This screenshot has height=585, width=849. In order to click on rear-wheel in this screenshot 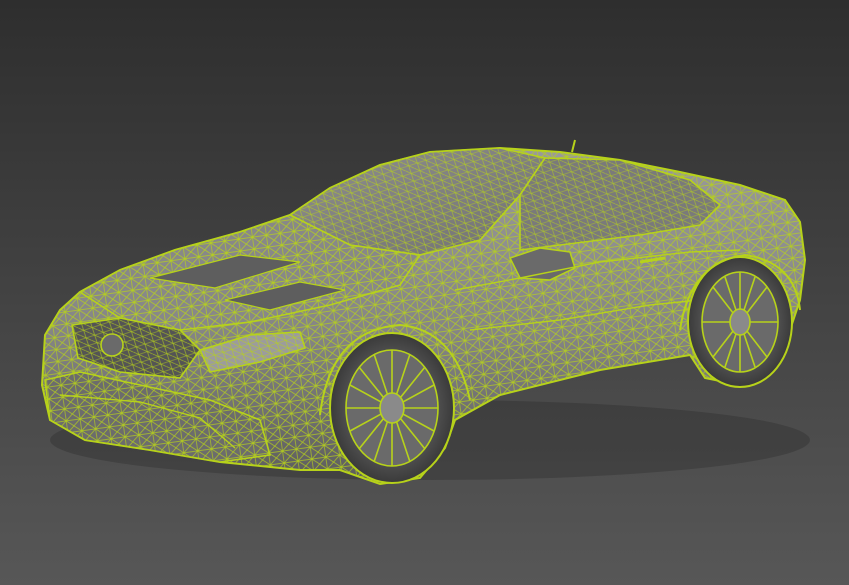, I will do `click(740, 322)`.